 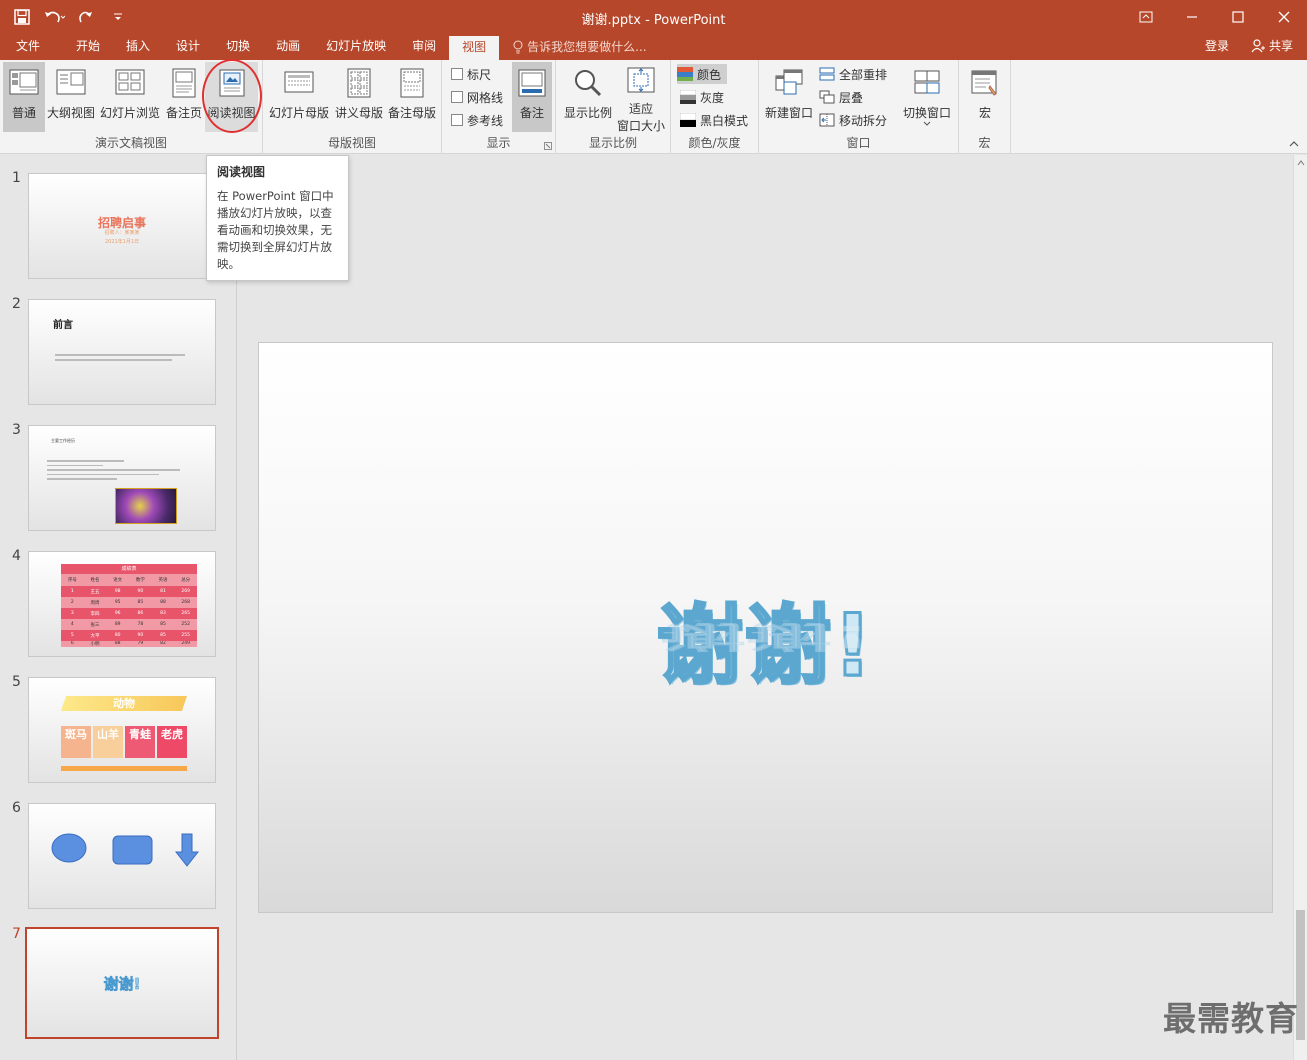 I want to click on group-show: 标尺 网格线 参考线 备注 显示, so click(x=499, y=107).